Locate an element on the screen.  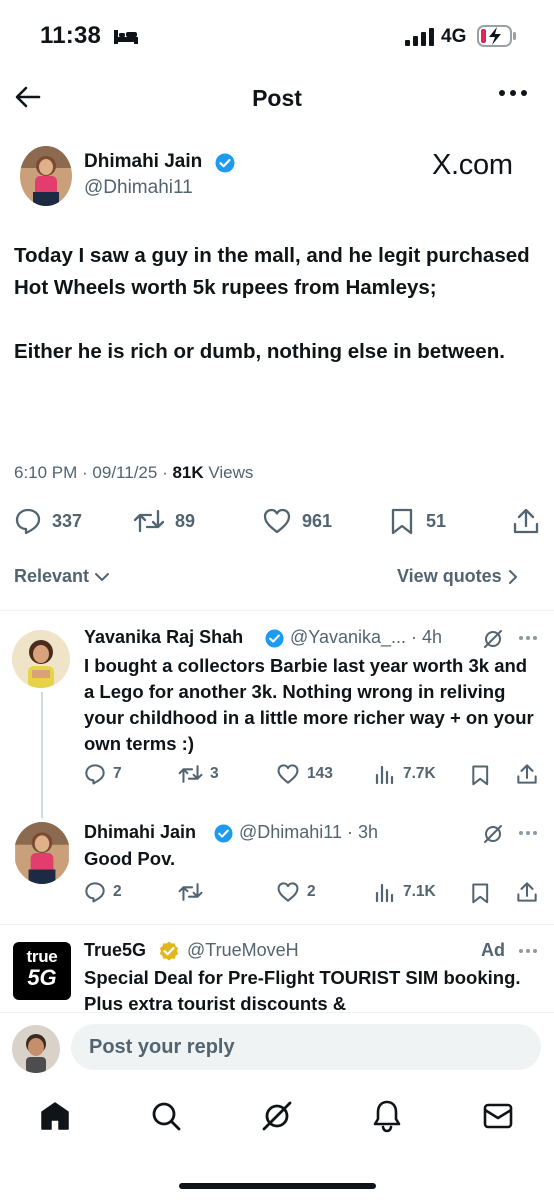
reply-author-handle: @Dhimahi11 · 3h is located at coordinates (308, 832).